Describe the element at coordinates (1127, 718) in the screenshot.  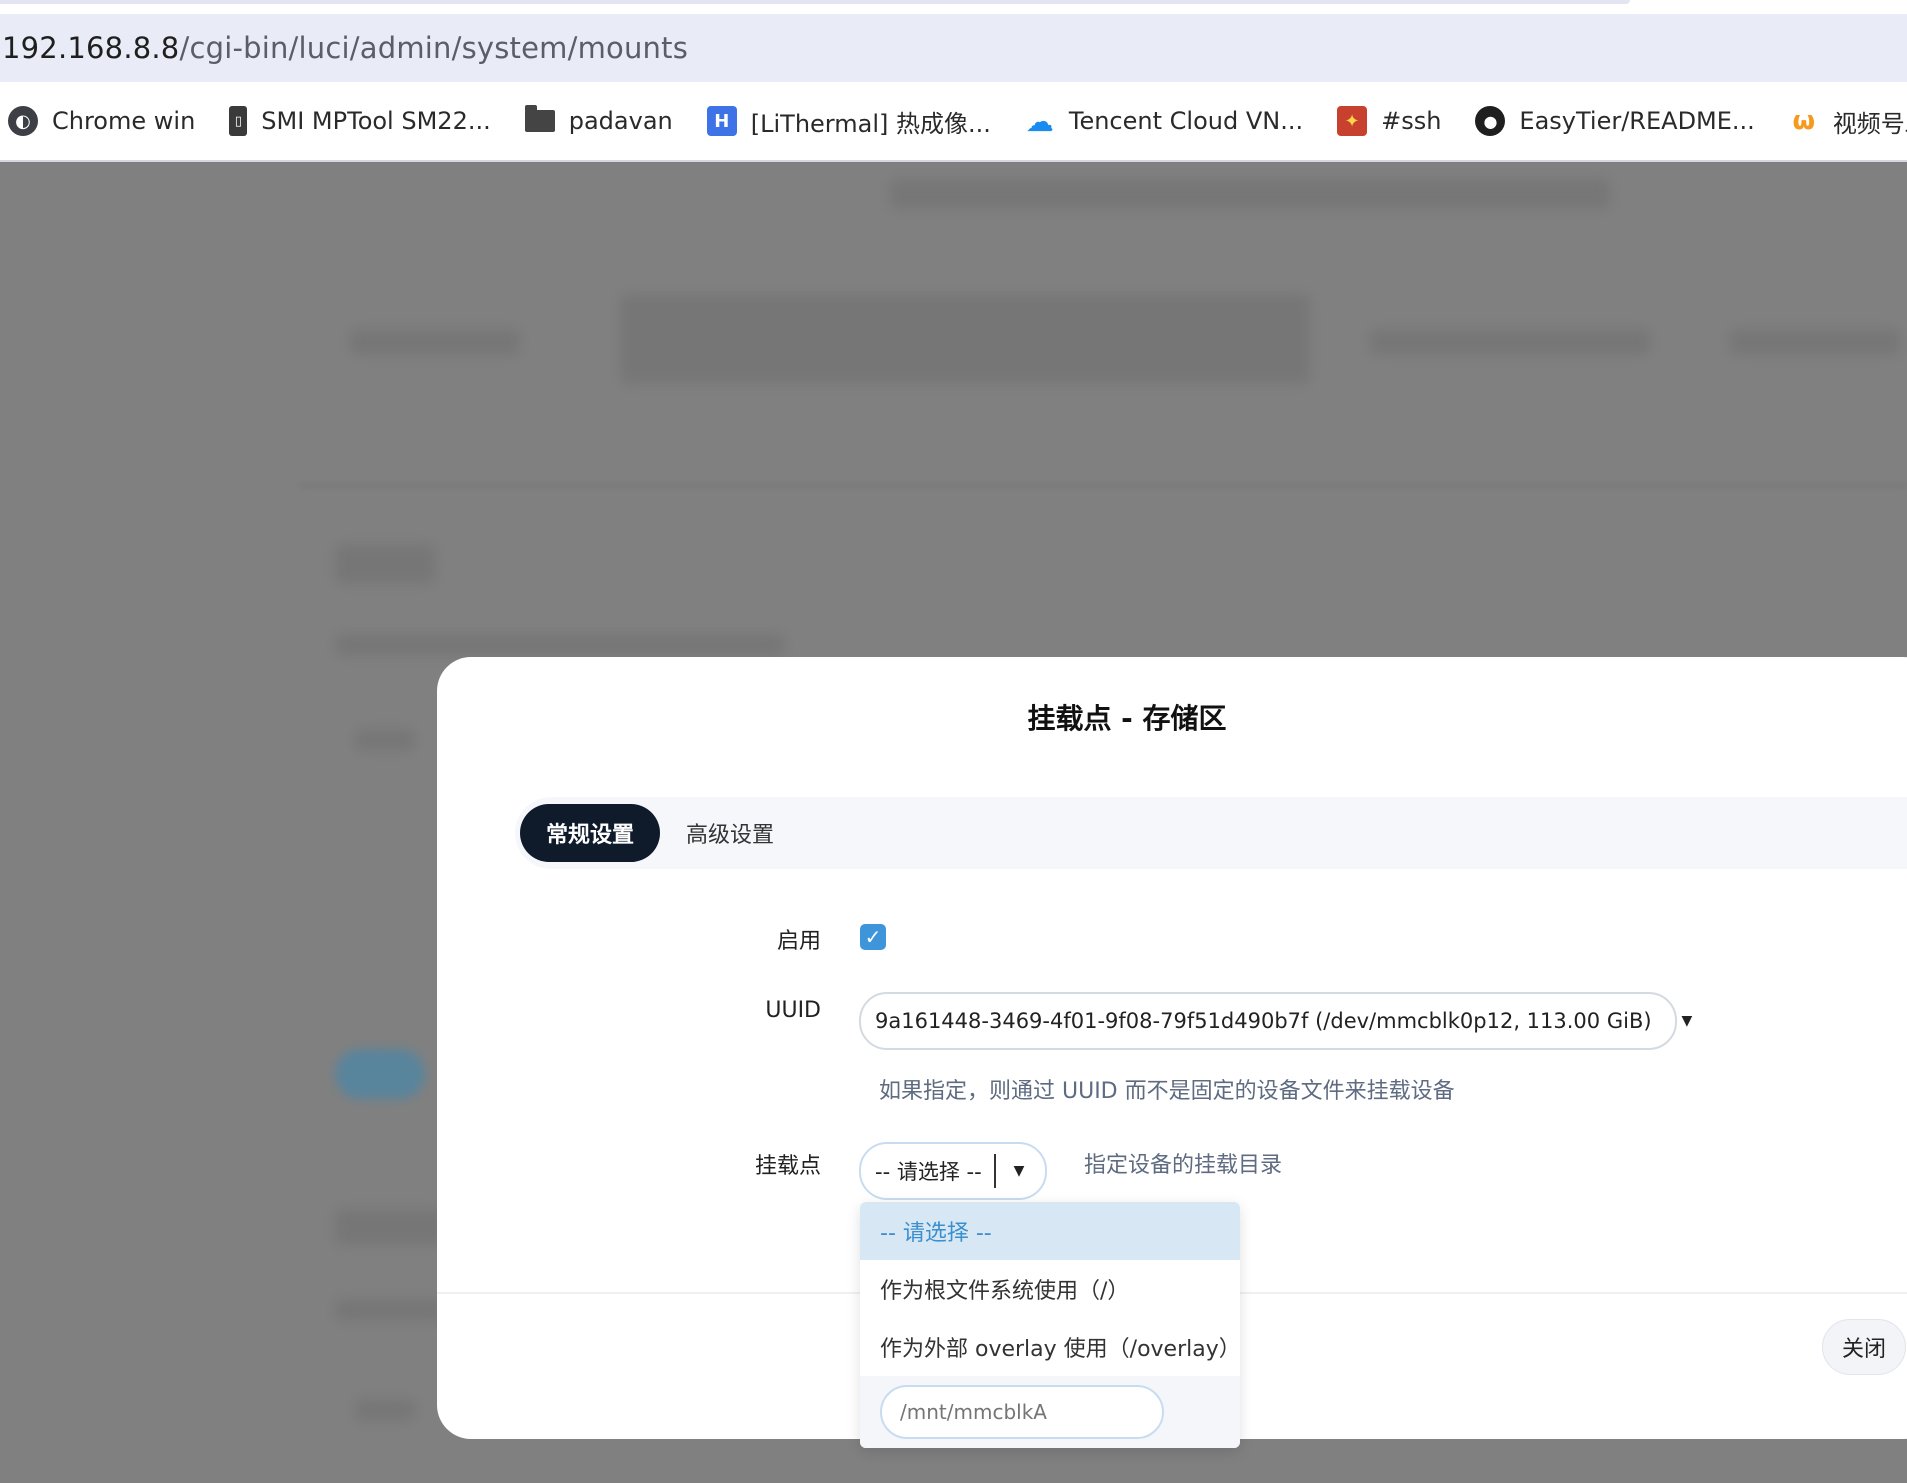
I see `dialog-title: 挂载点 - 存储区` at that location.